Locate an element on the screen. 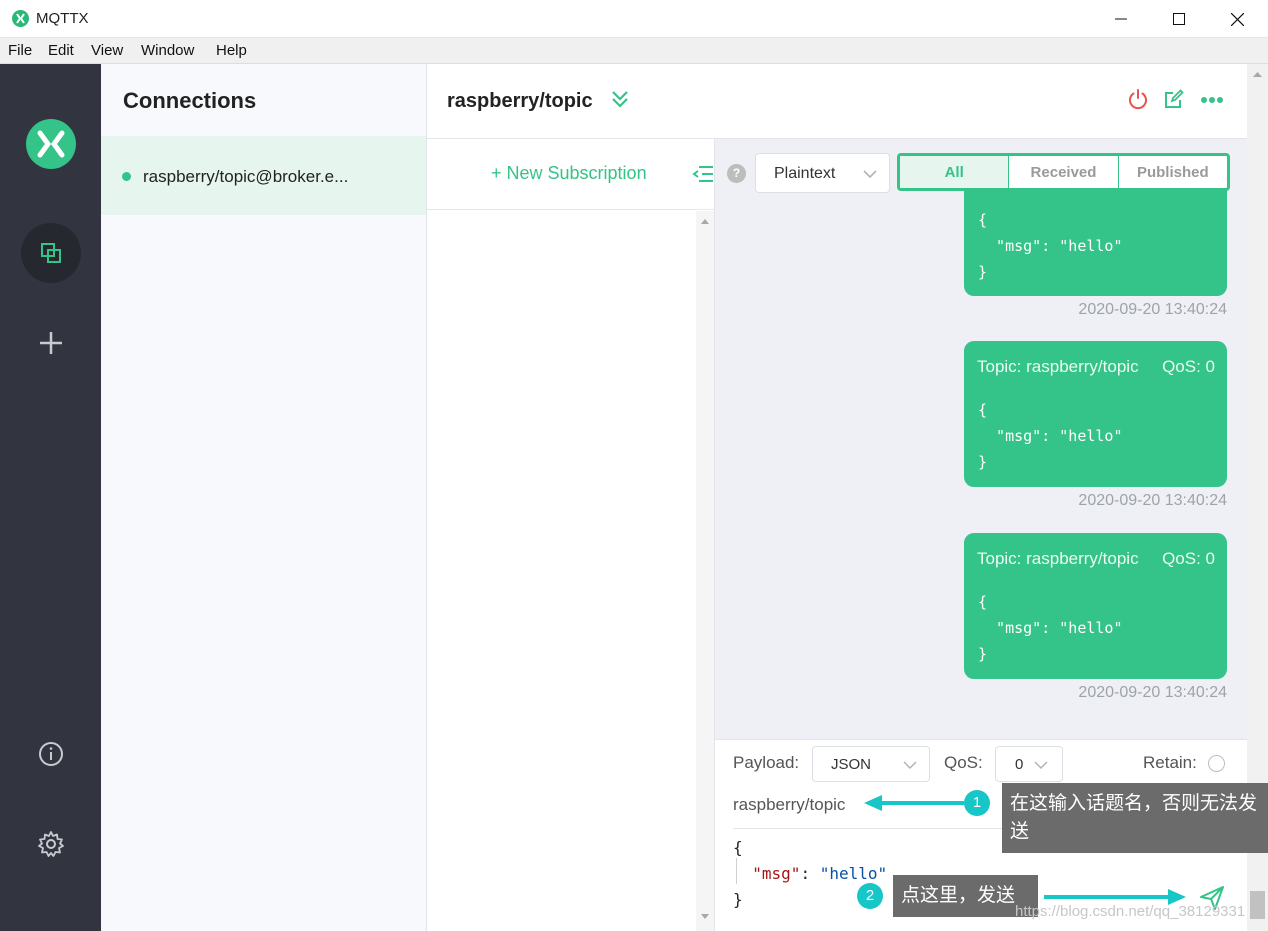 The image size is (1268, 931). new-subscription-button: + New Subscription is located at coordinates (570, 174).